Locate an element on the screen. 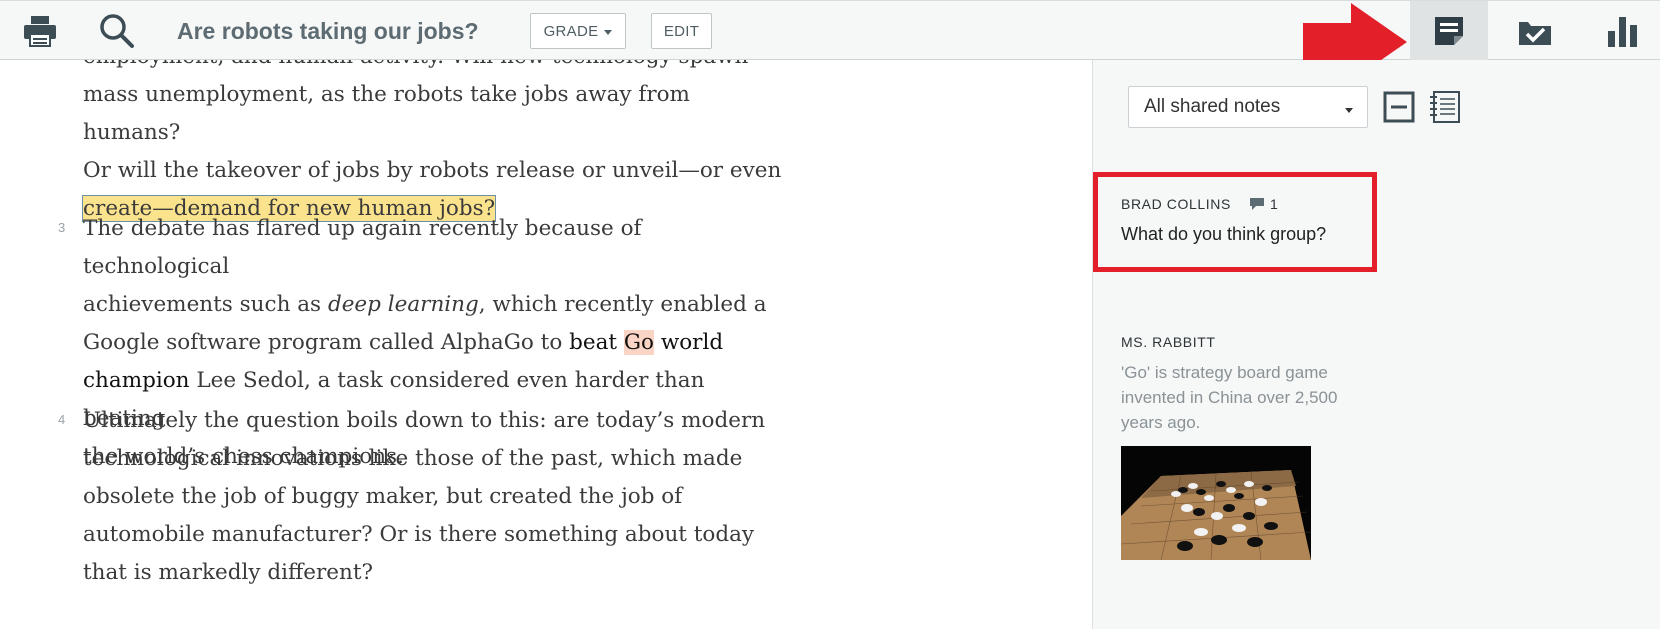 Image resolution: width=1660 pixels, height=629 pixels. paragraph-number: 3 is located at coordinates (62, 227).